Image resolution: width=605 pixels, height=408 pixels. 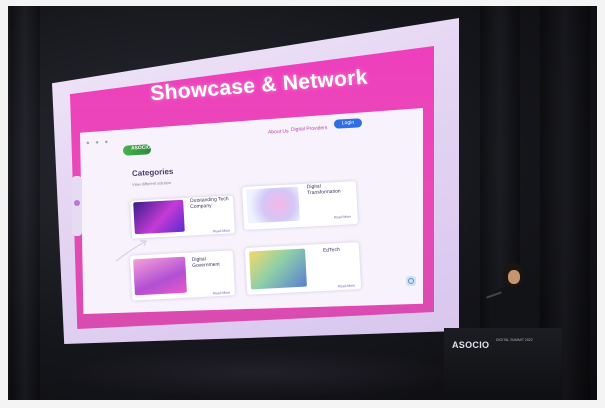 What do you see at coordinates (278, 132) in the screenshot?
I see `nav-about-link: About Us` at bounding box center [278, 132].